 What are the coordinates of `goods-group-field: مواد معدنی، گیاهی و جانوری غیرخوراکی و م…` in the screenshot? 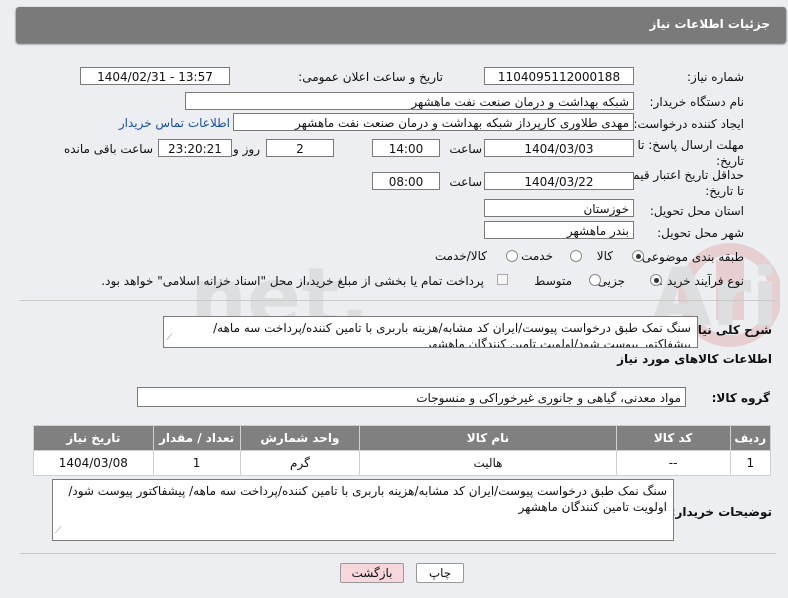 It's located at (411, 397).